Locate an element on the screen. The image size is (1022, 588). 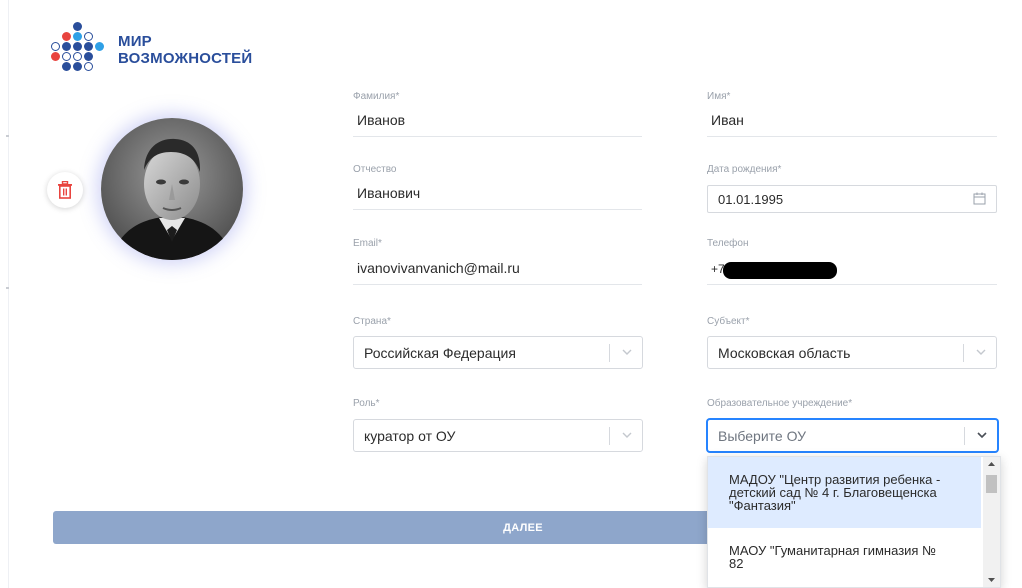
country-label: Страна* is located at coordinates (372, 321).